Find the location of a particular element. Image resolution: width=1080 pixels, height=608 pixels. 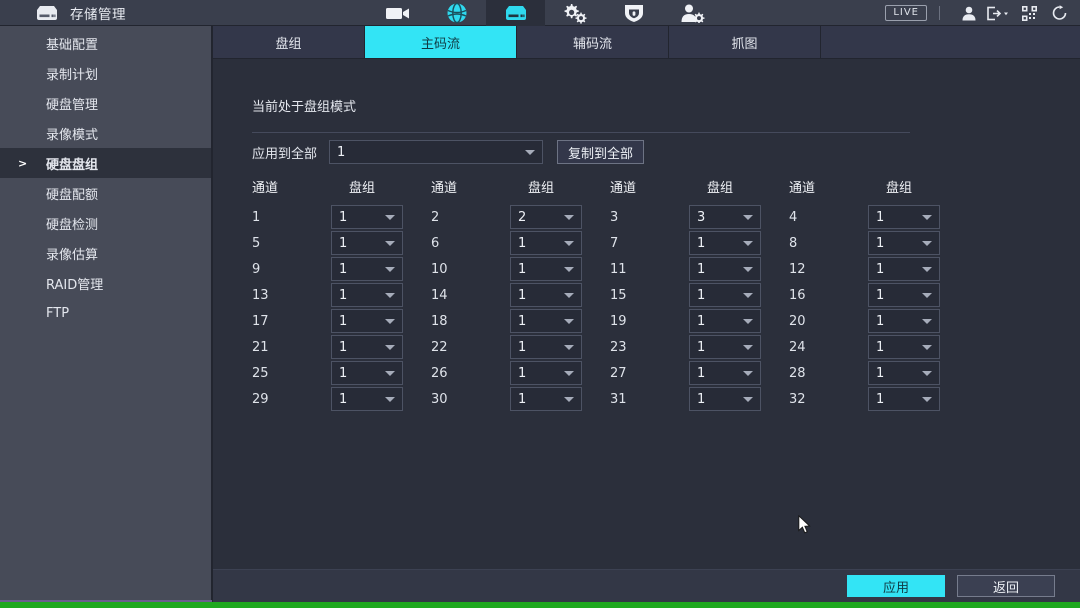

apply-button: 应用 is located at coordinates (896, 586).